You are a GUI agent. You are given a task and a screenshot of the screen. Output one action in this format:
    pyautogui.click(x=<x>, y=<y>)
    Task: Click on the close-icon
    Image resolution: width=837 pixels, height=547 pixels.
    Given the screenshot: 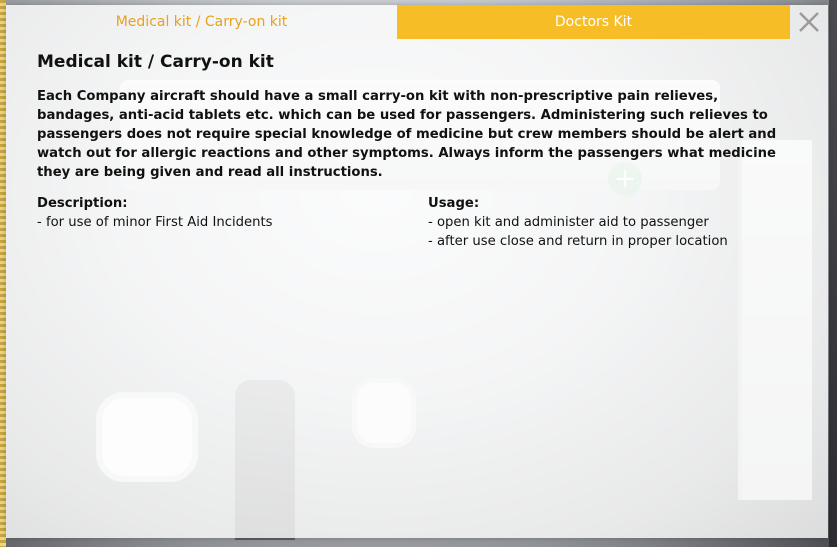 What is the action you would take?
    pyautogui.click(x=809, y=22)
    